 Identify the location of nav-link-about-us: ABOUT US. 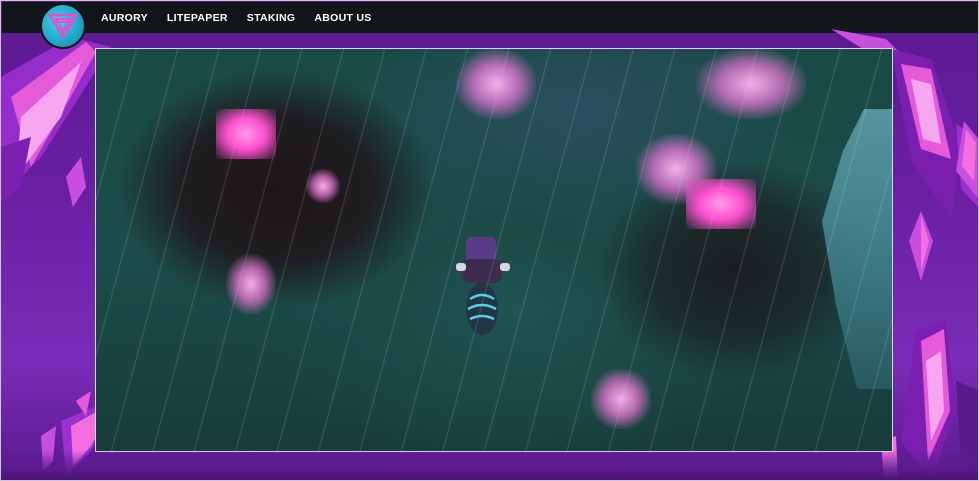
(342, 18).